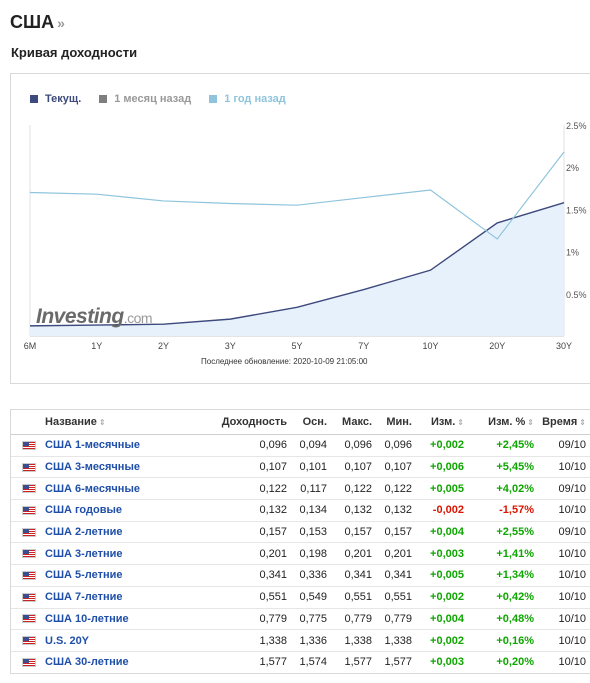  What do you see at coordinates (246, 422) in the screenshot?
I see `col-header-yield: Доходность` at bounding box center [246, 422].